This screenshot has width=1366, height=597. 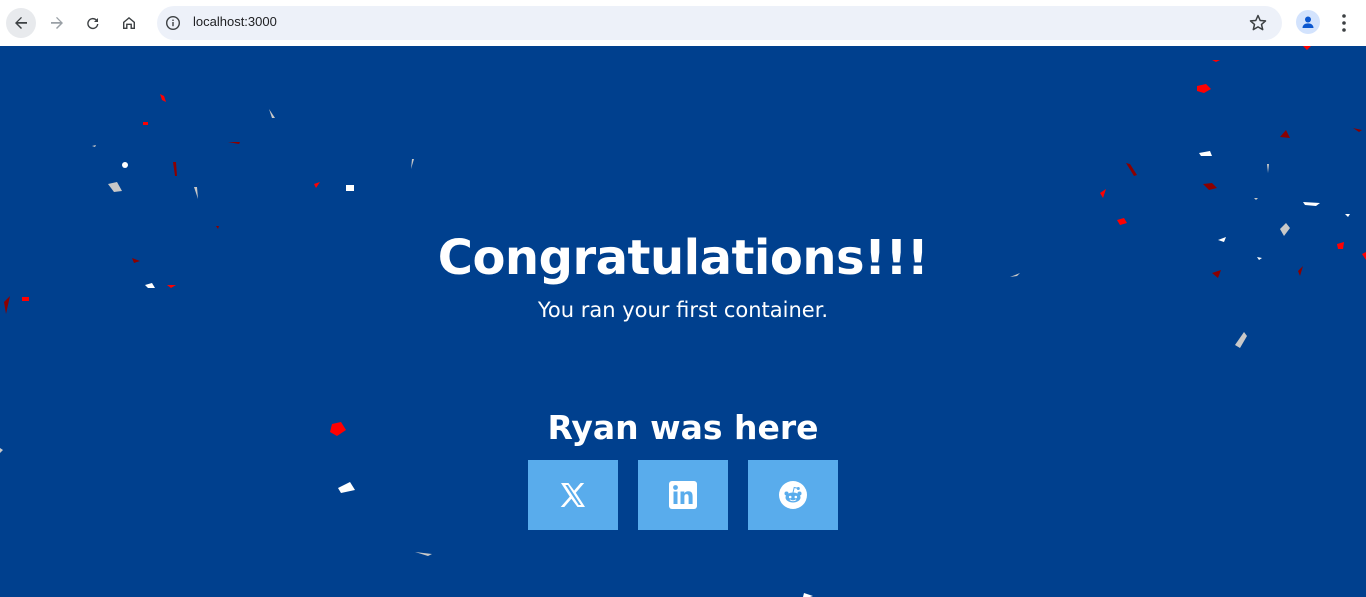 What do you see at coordinates (683, 258) in the screenshot?
I see `page-title: Congratulations!!!` at bounding box center [683, 258].